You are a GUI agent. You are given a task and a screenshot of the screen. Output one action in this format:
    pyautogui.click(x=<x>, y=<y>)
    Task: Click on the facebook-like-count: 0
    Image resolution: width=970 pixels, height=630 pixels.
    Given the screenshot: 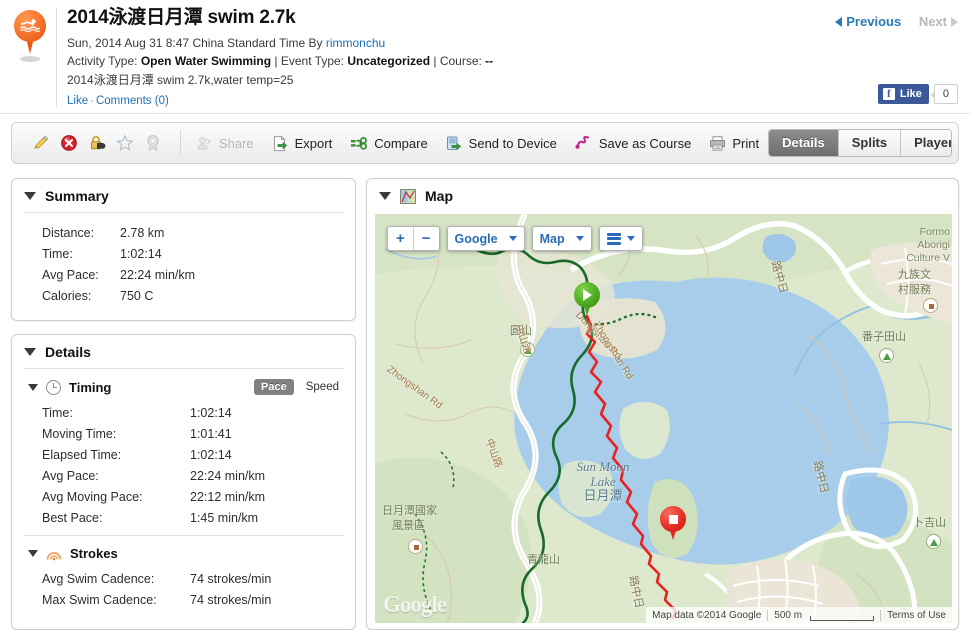 What is the action you would take?
    pyautogui.click(x=944, y=94)
    